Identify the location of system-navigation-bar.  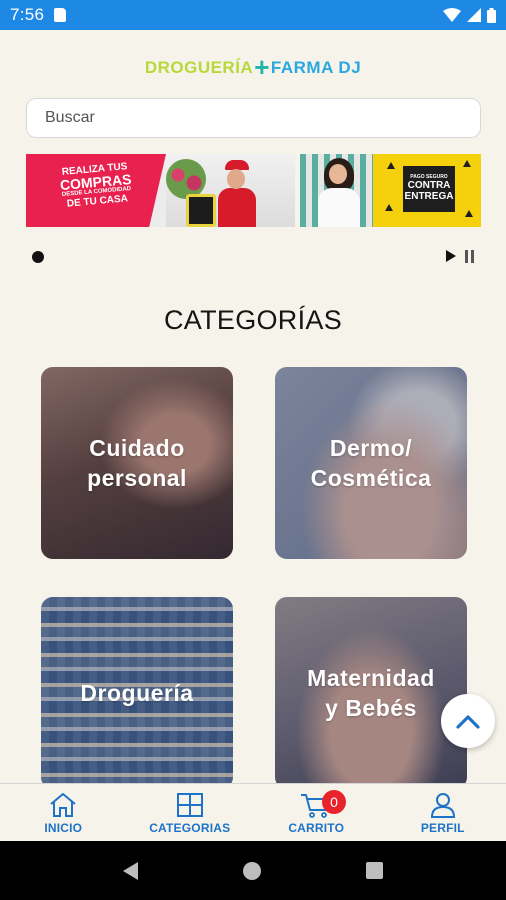
(253, 870).